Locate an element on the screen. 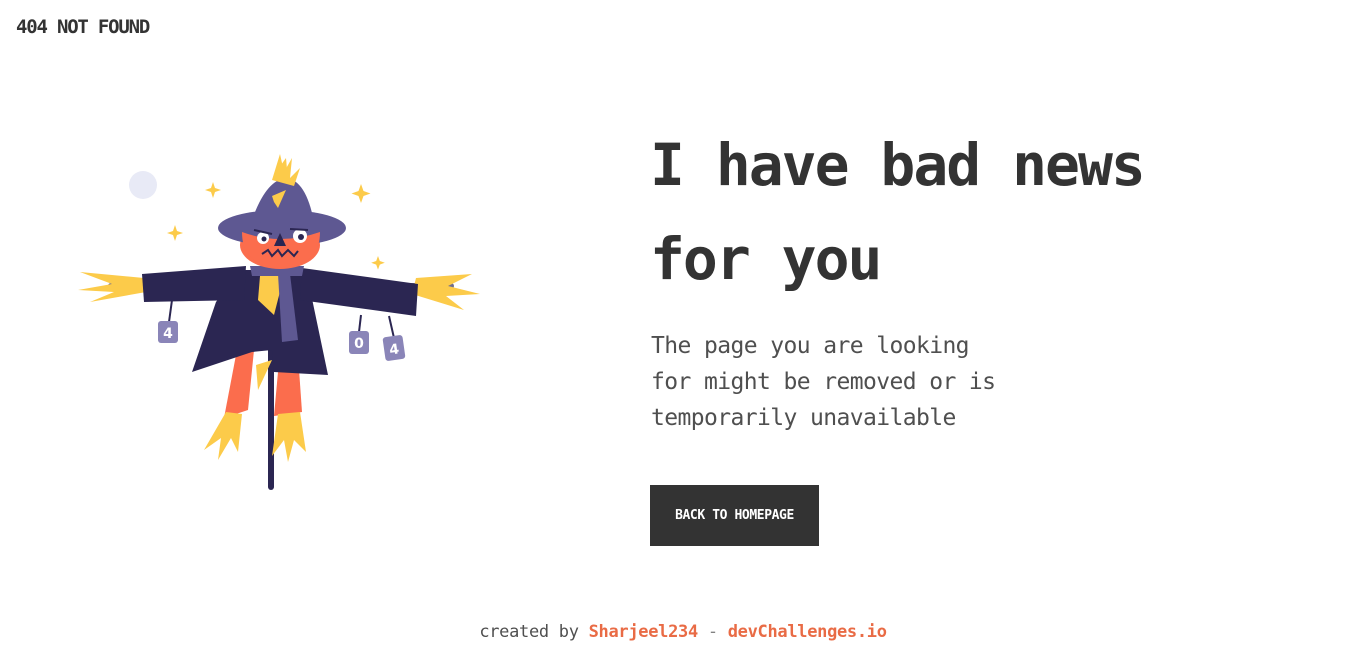  headline-line: I have bad news is located at coordinates (898, 165).